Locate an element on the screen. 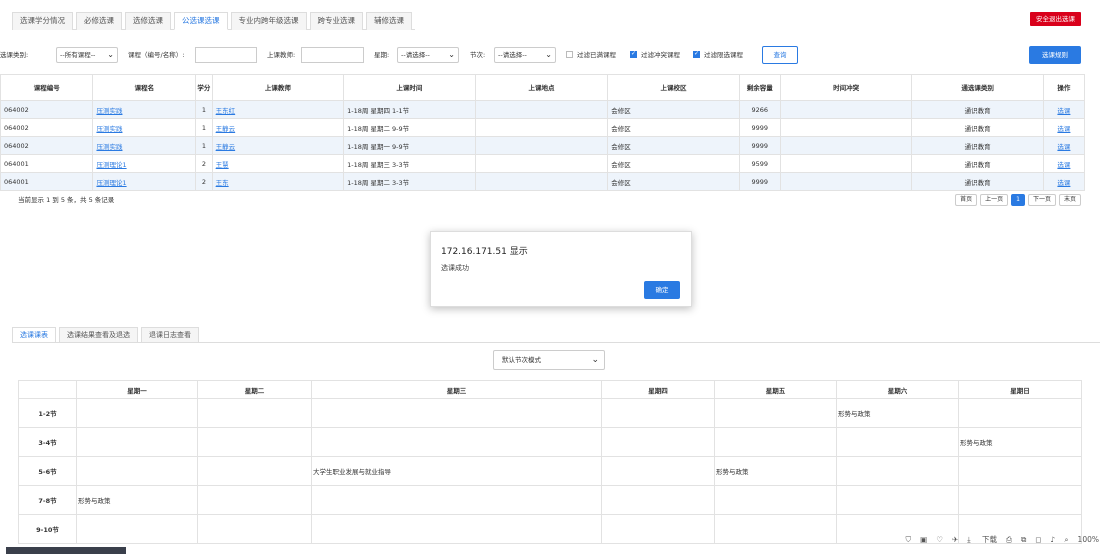 This screenshot has height=554, width=1103. shield-icon: ⛉ is located at coordinates (909, 540).